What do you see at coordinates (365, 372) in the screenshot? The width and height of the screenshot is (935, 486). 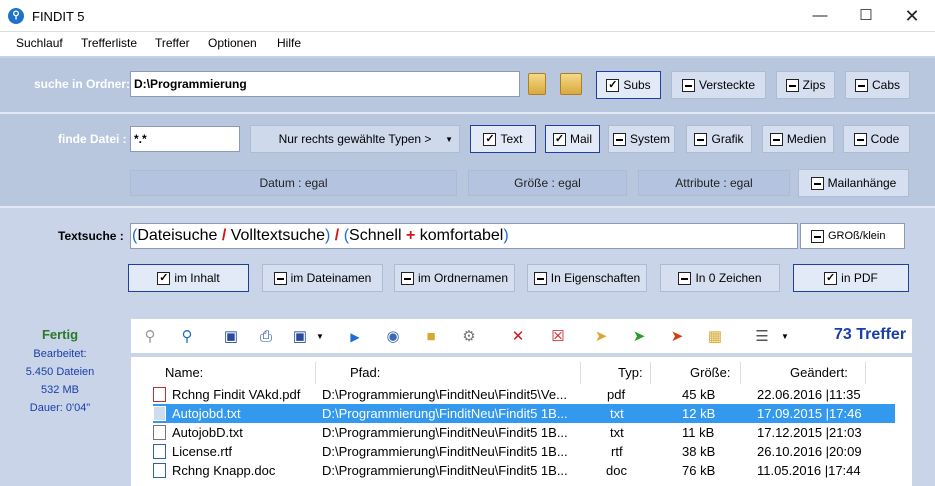 I see `column-path: Pfad:` at bounding box center [365, 372].